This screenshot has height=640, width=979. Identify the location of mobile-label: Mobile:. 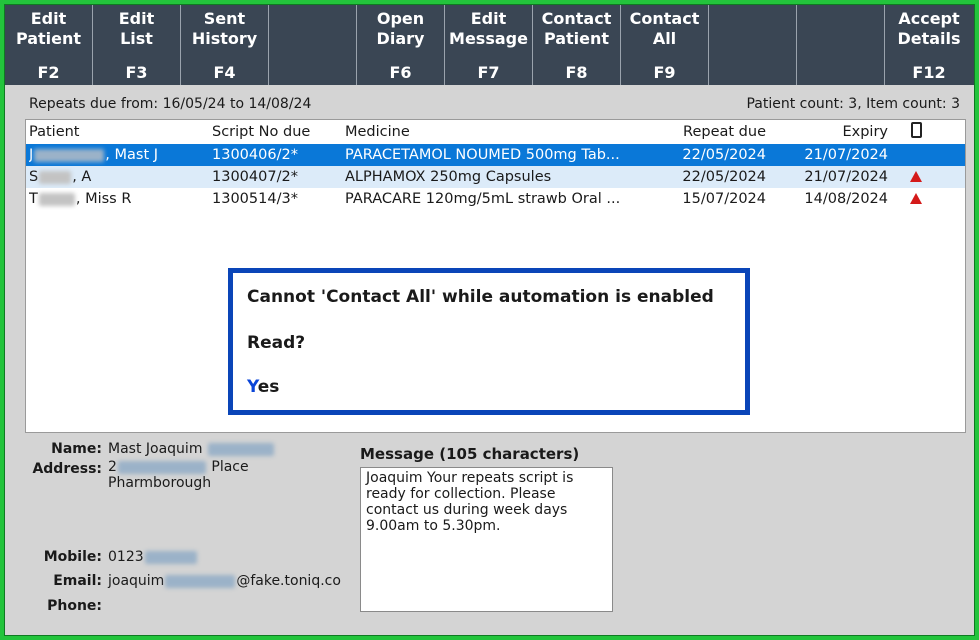
(72, 557).